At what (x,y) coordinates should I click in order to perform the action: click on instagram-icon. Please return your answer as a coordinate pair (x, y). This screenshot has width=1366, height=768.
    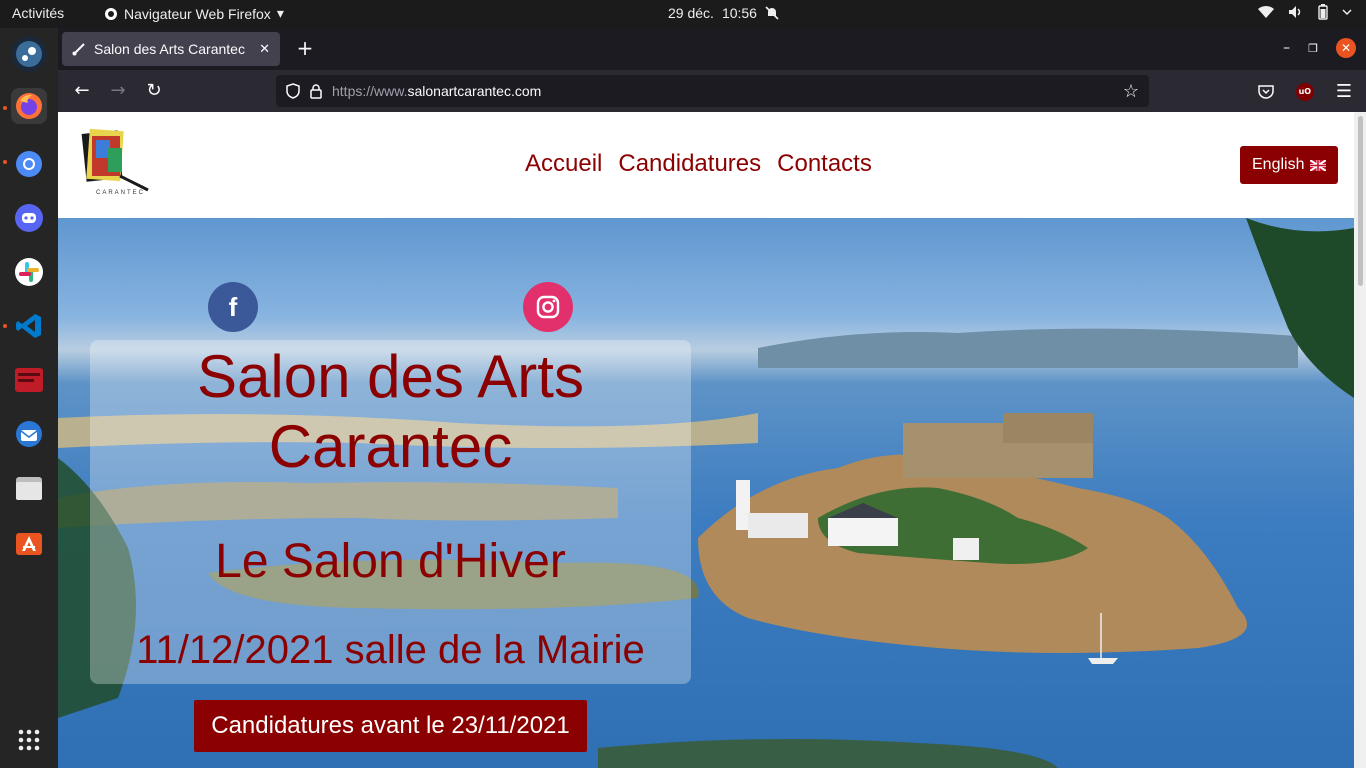
    Looking at the image, I should click on (548, 307).